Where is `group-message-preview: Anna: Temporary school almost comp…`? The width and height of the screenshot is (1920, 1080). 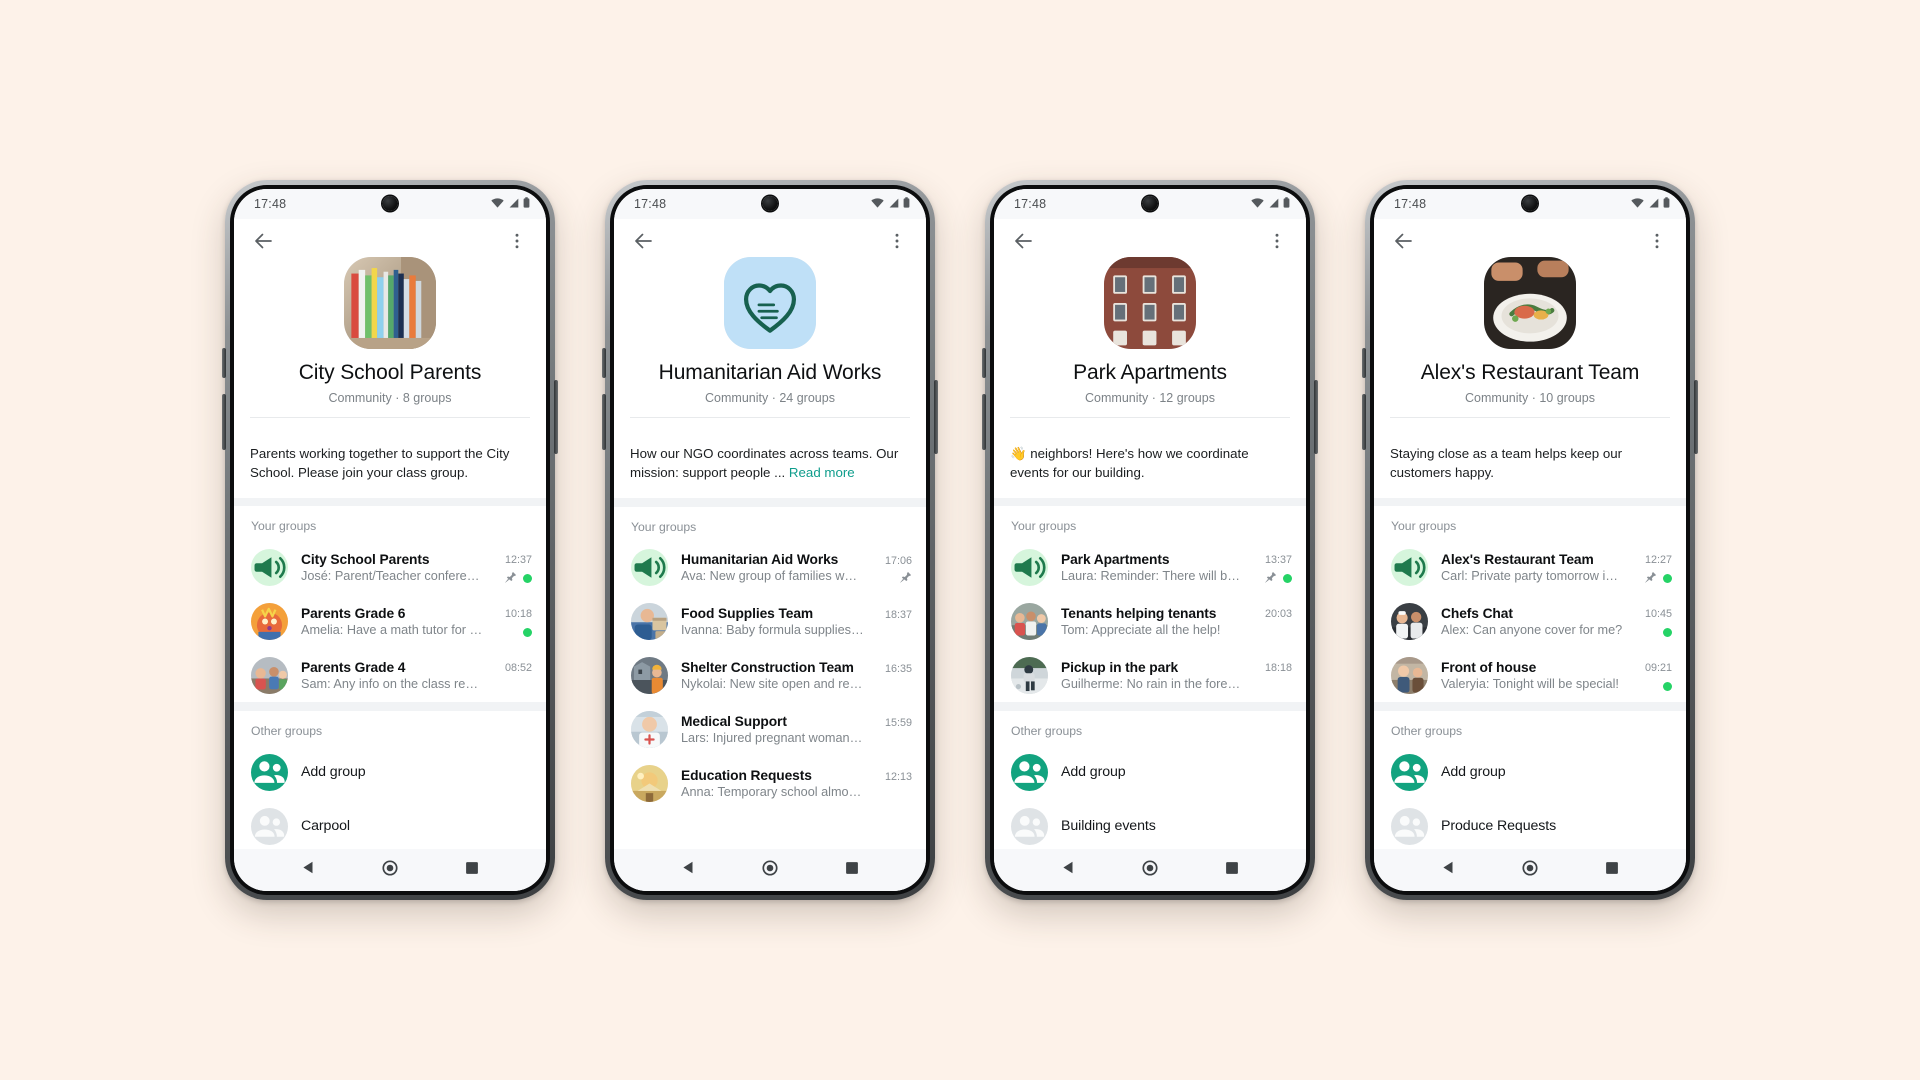
group-message-preview: Anna: Temporary school almost comp… is located at coordinates (772, 792).